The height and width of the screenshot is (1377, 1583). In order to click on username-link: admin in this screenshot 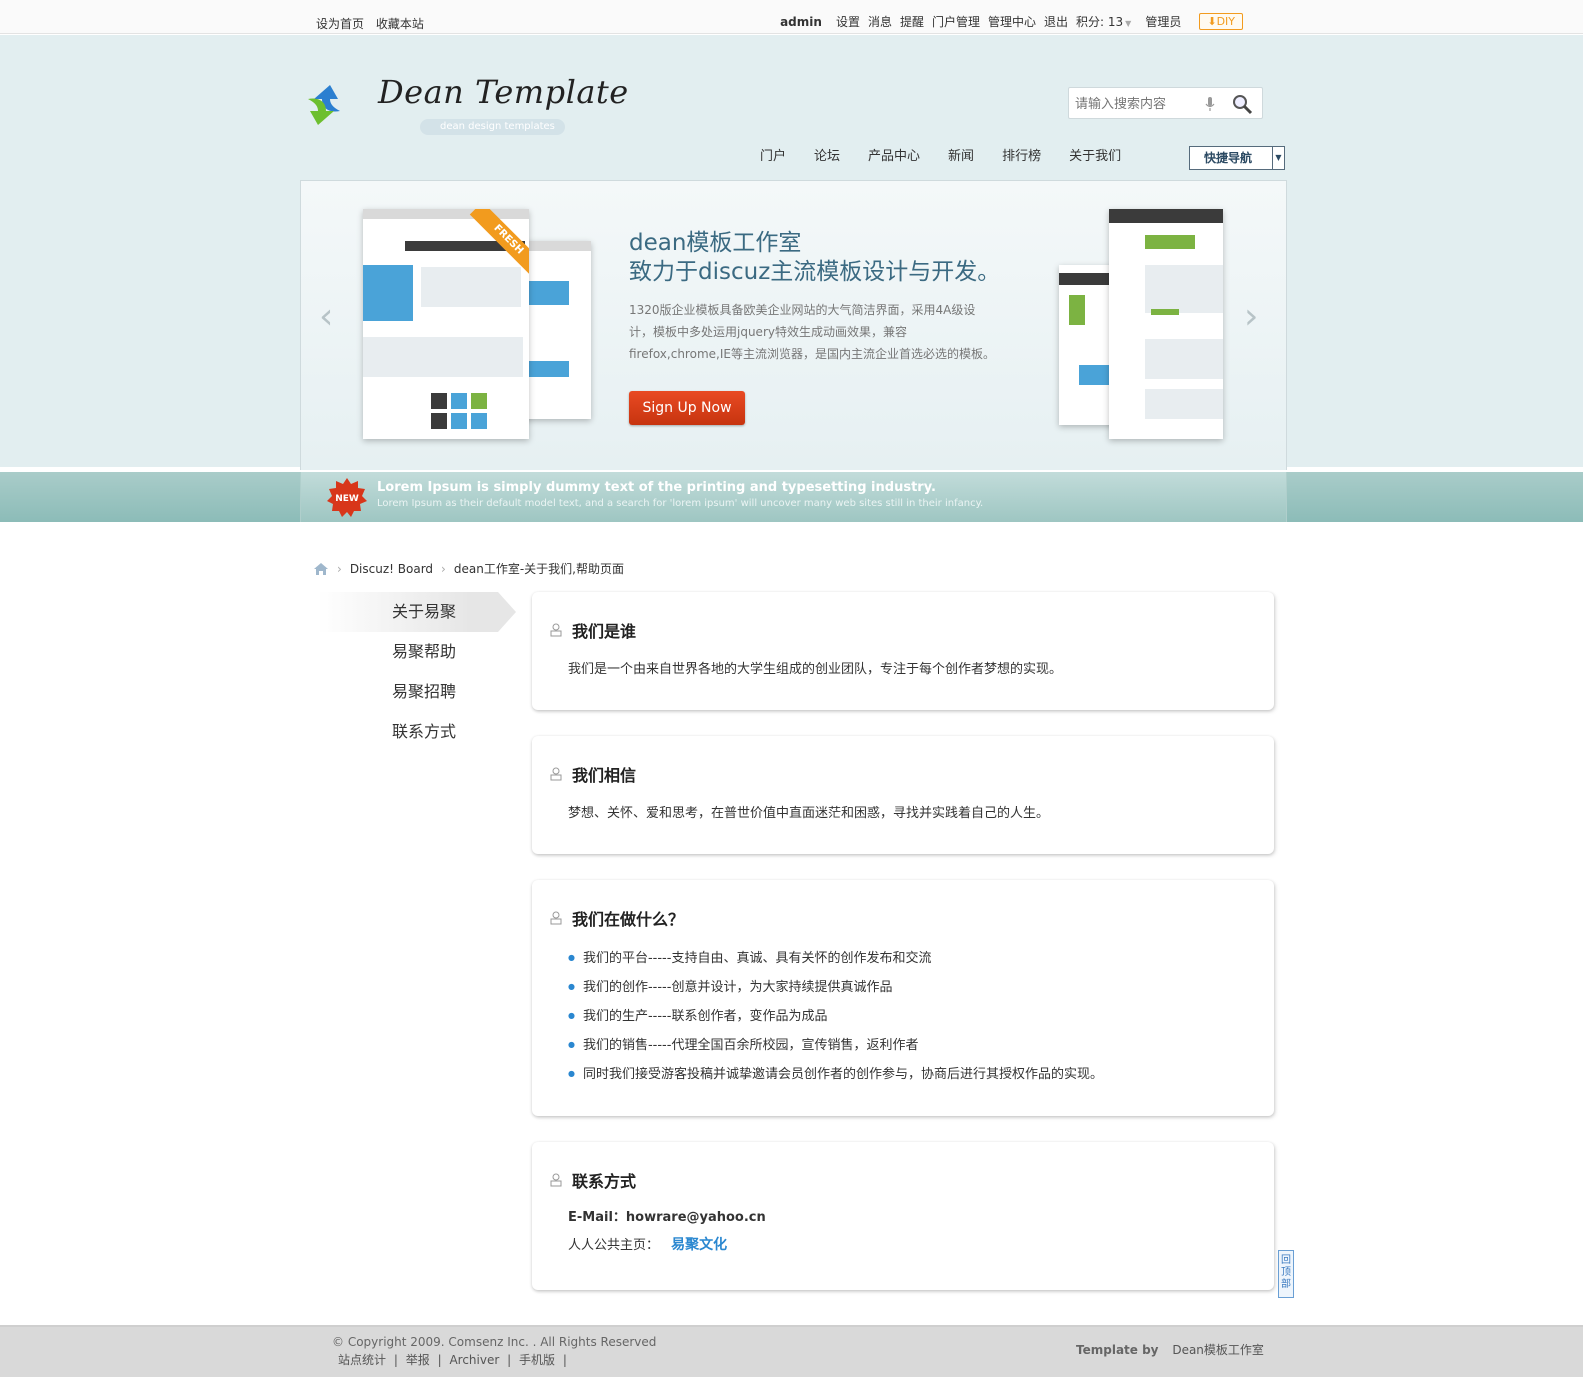, I will do `click(801, 22)`.